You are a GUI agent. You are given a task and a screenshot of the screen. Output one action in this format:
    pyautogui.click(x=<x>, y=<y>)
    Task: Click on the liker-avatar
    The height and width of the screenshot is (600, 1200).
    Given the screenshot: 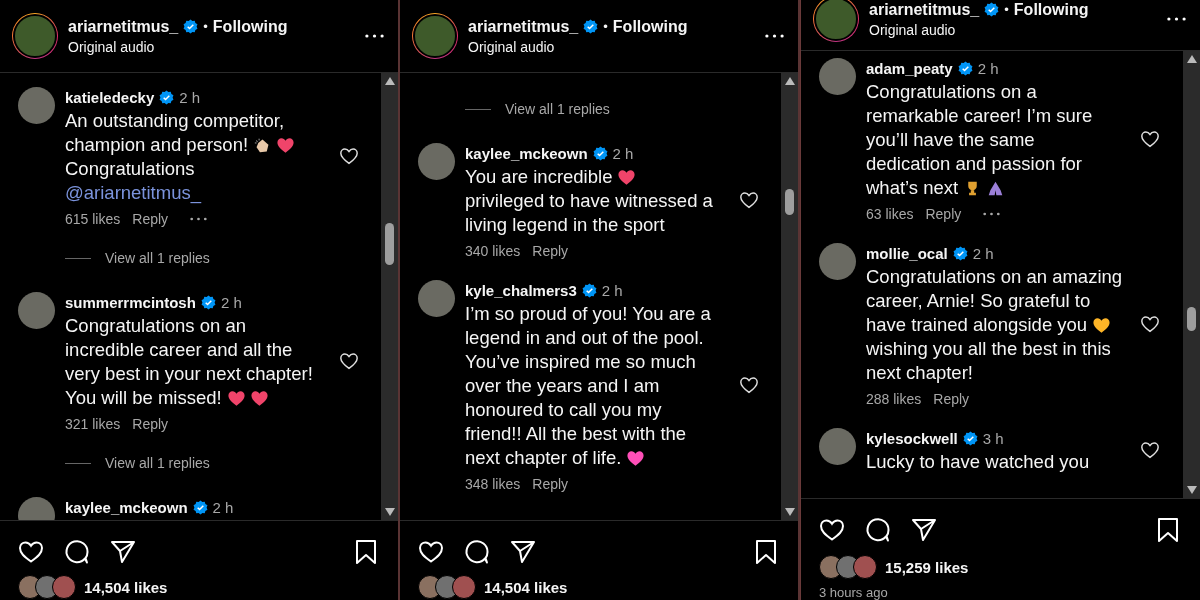 What is the action you would take?
    pyautogui.click(x=865, y=567)
    